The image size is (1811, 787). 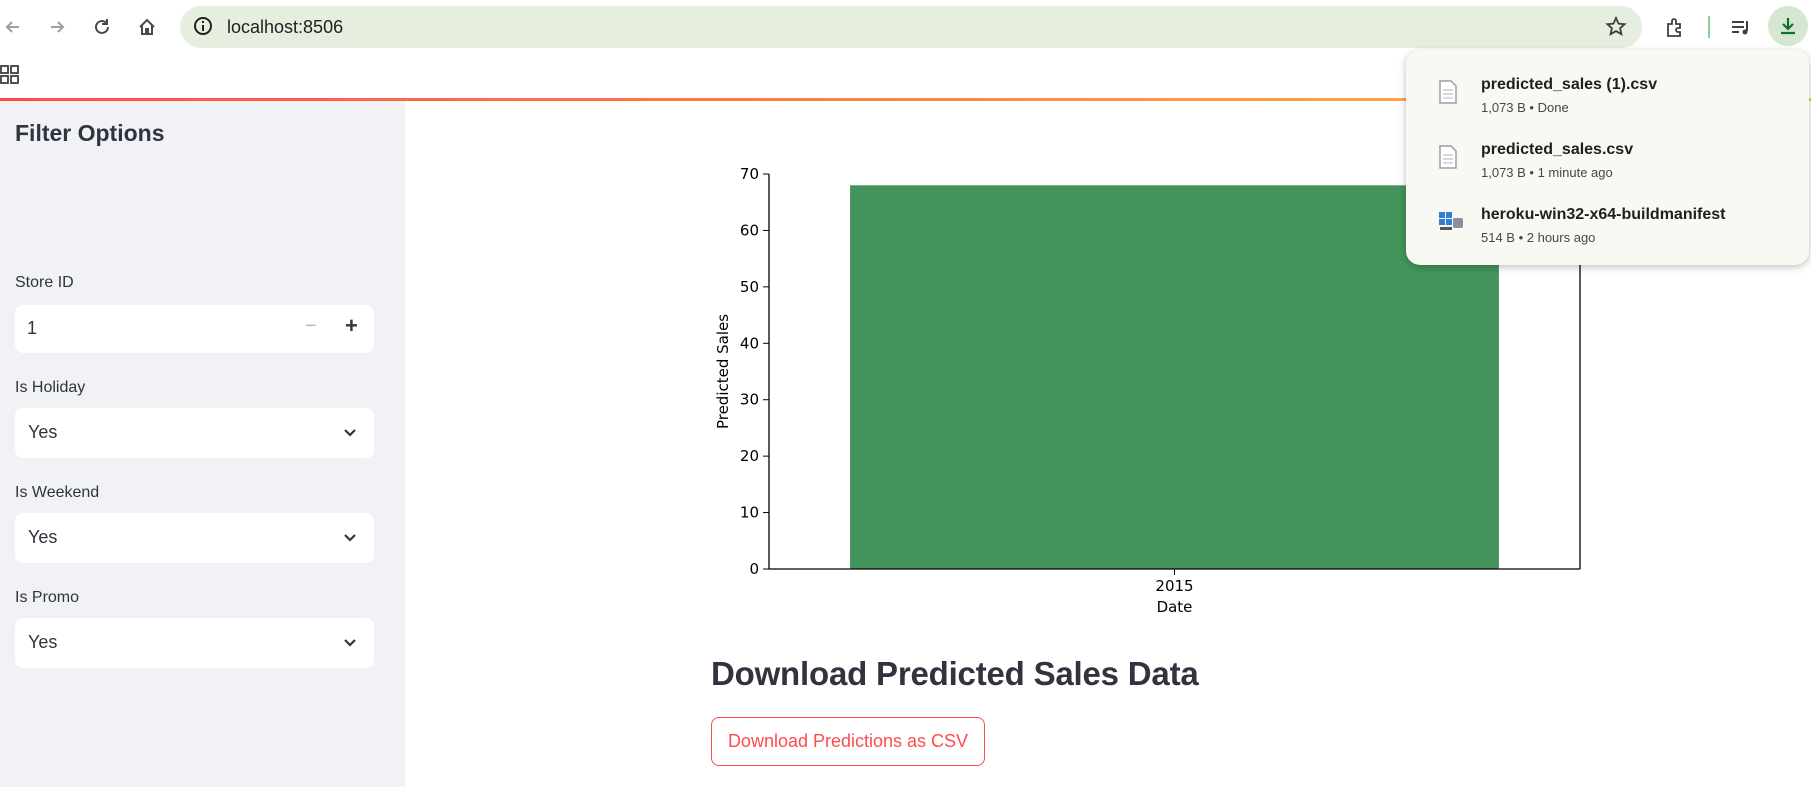 I want to click on x-tick-label: 2015, so click(x=1174, y=586).